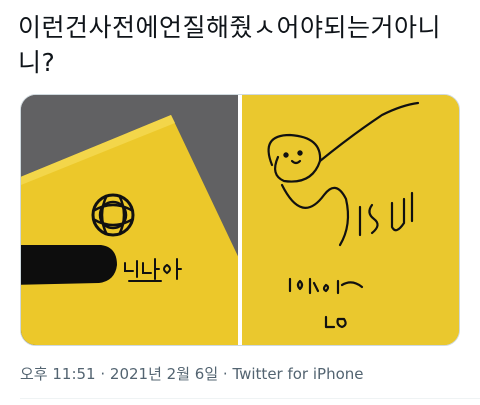 Image resolution: width=480 pixels, height=405 pixels. I want to click on tweet-date: 2021년 2월 6일, so click(164, 374).